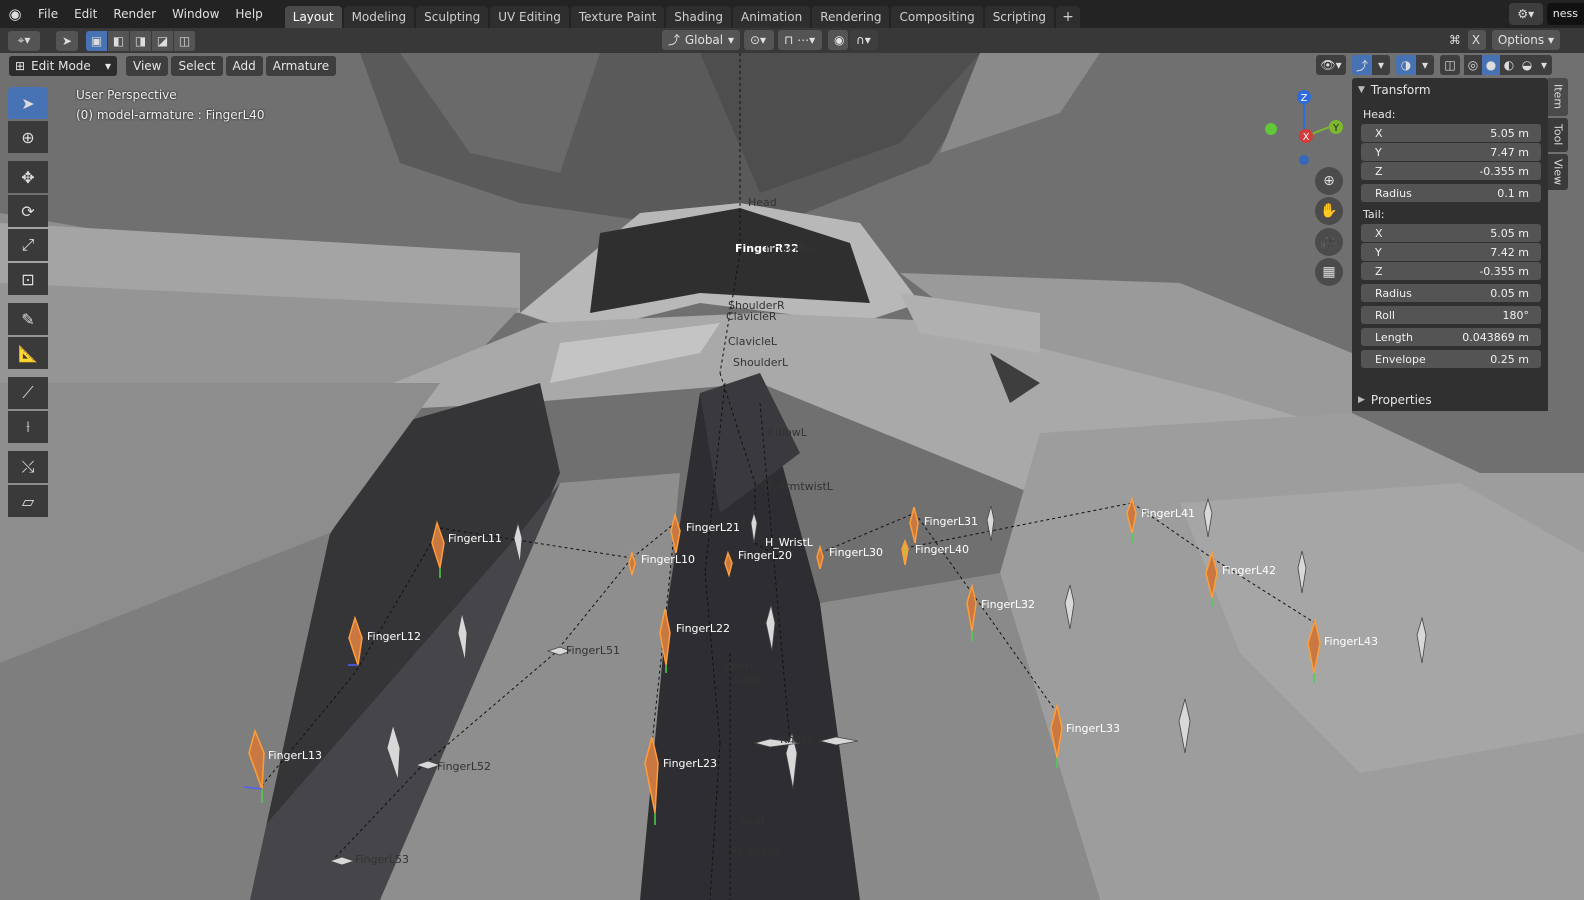 The height and width of the screenshot is (900, 1584). I want to click on falloff-icon: ∩▾, so click(864, 40).